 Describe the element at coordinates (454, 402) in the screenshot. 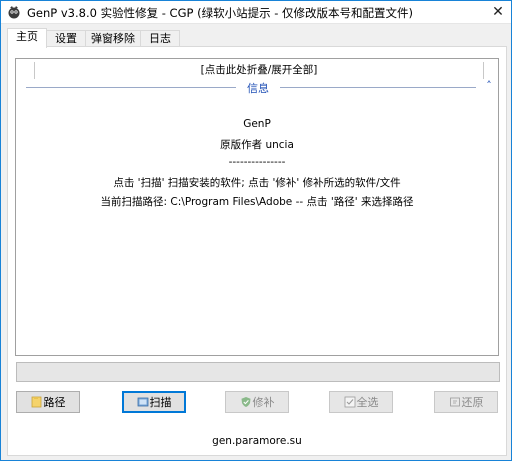

I see `restore-icon` at that location.